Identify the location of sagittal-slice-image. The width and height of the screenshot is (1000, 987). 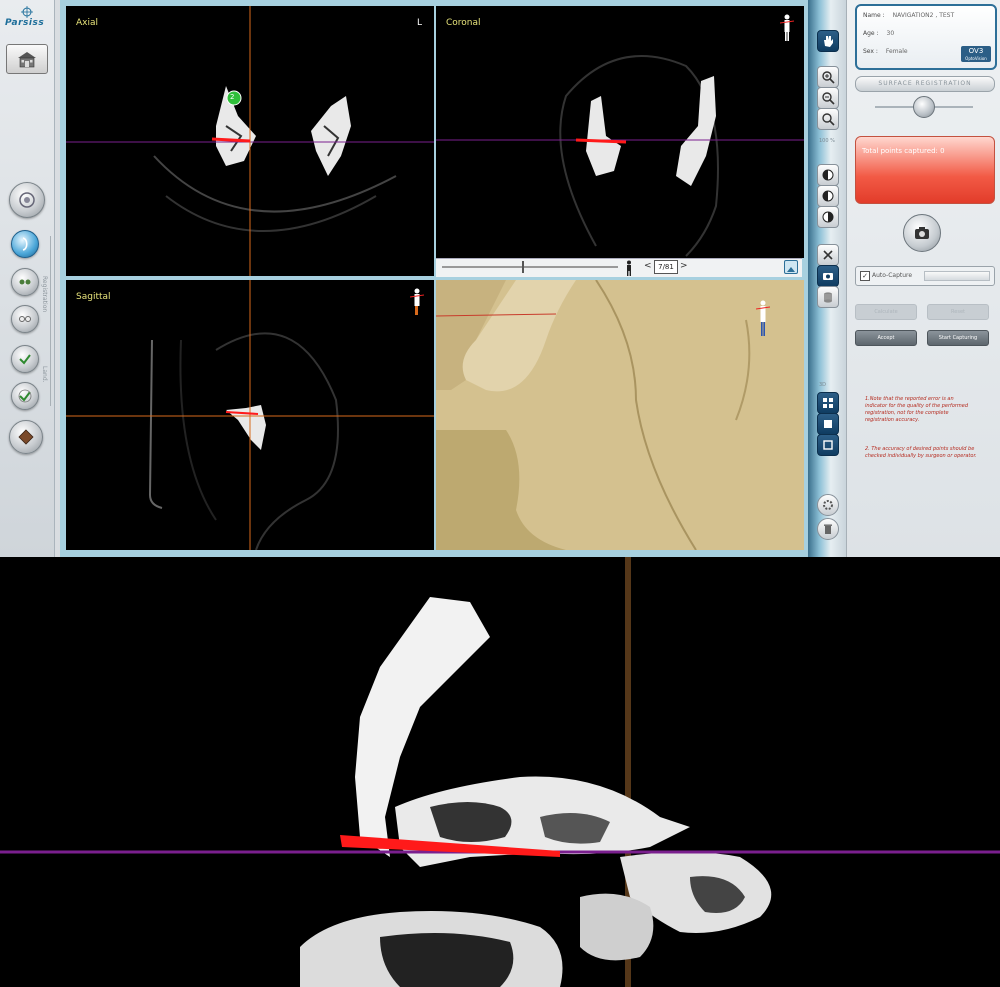
(250, 415).